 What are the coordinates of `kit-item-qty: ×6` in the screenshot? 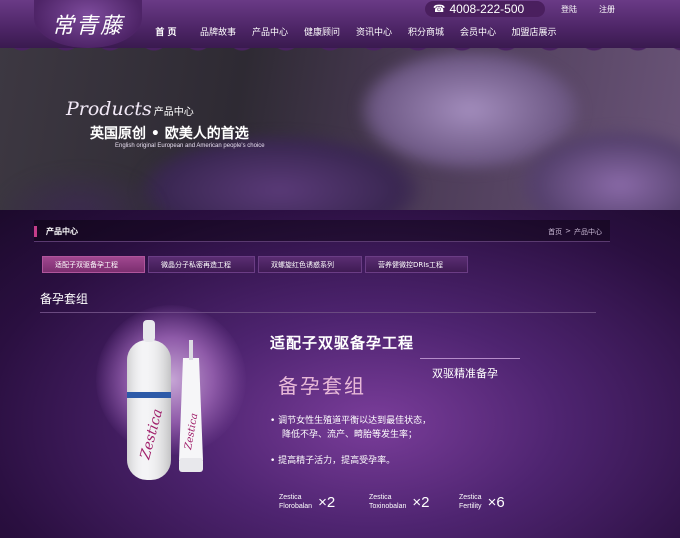 It's located at (496, 502).